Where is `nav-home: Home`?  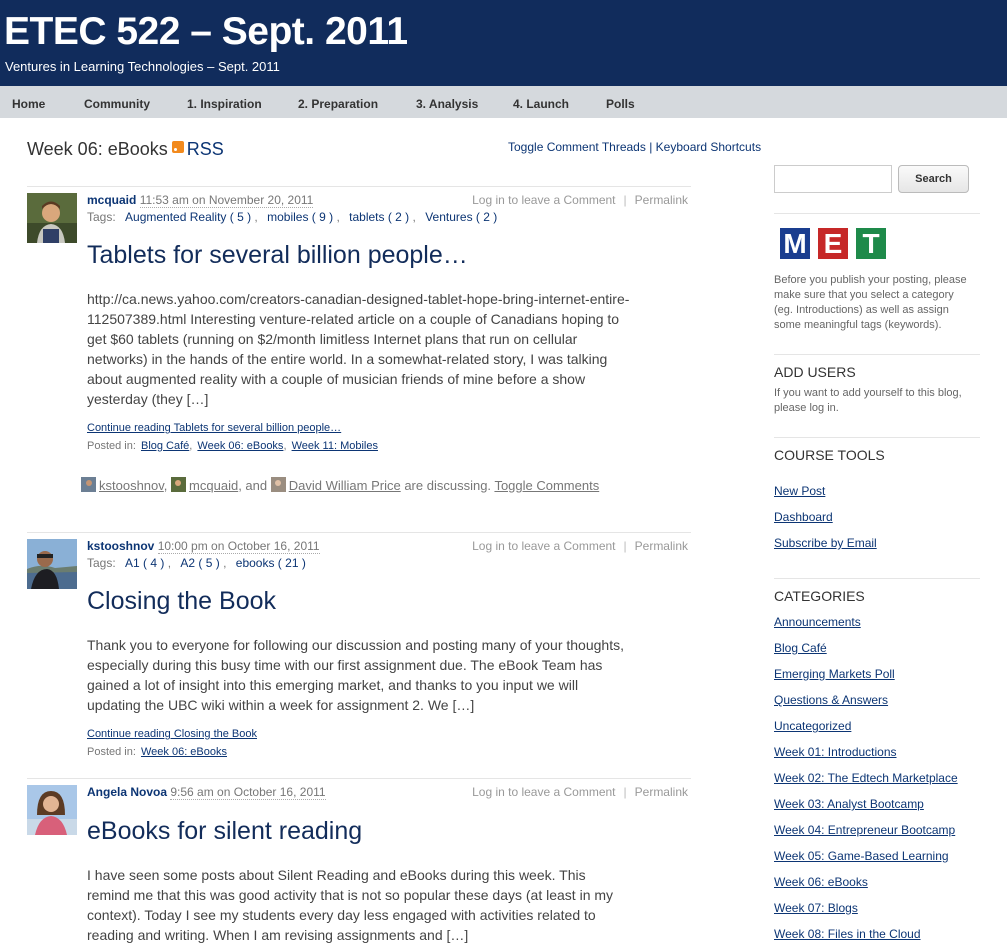
nav-home: Home is located at coordinates (28, 102).